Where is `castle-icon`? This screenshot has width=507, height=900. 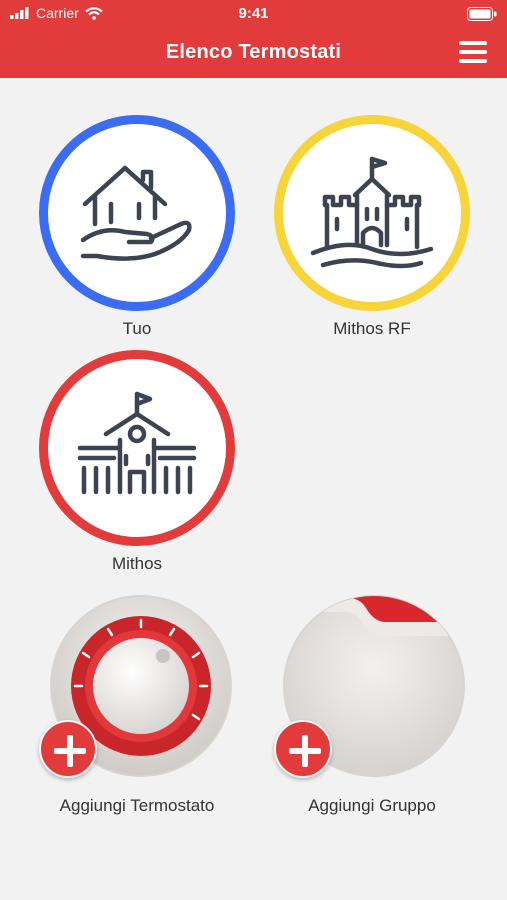
castle-icon is located at coordinates (372, 212).